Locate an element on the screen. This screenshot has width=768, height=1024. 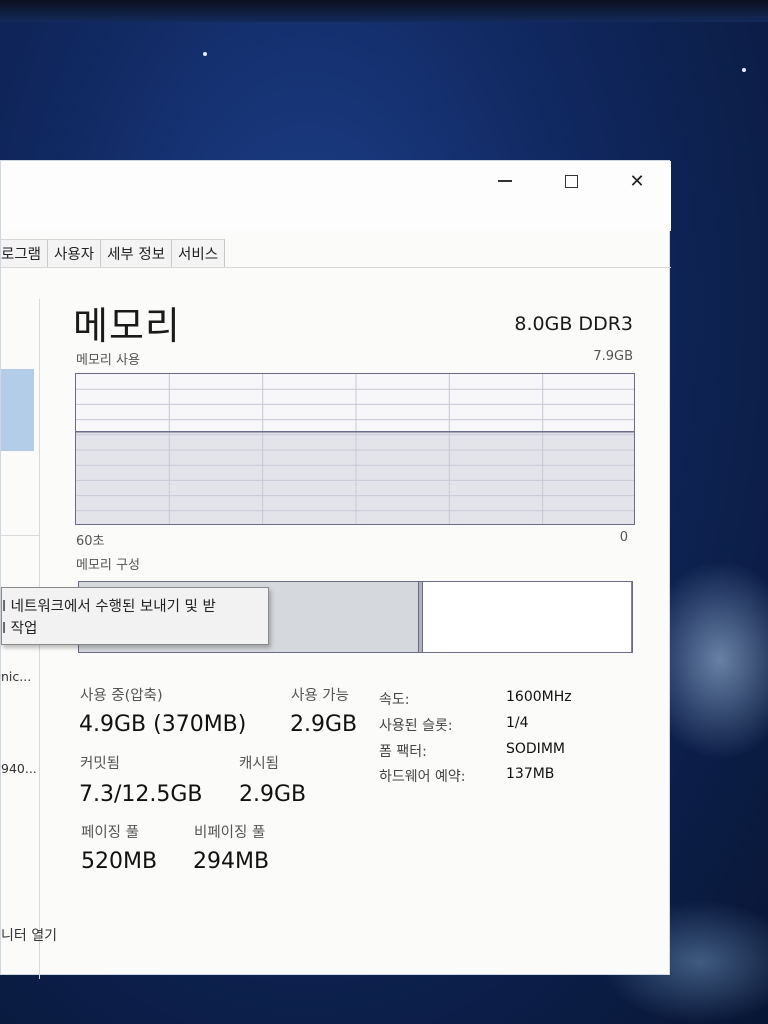
graph-axis-end-label: 0 is located at coordinates (623, 537).